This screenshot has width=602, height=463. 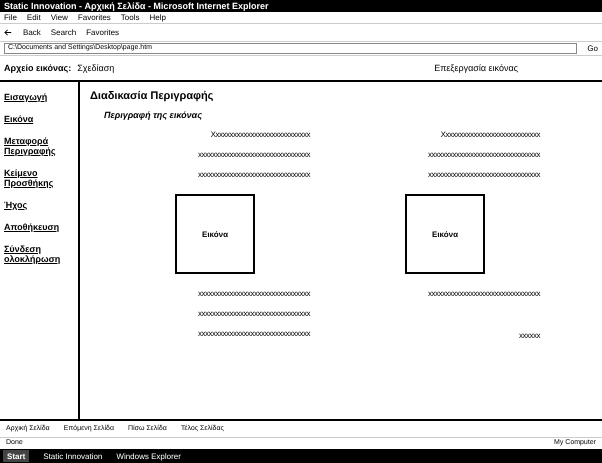 What do you see at coordinates (39, 205) in the screenshot?
I see `sidebar-link: Ήχος` at bounding box center [39, 205].